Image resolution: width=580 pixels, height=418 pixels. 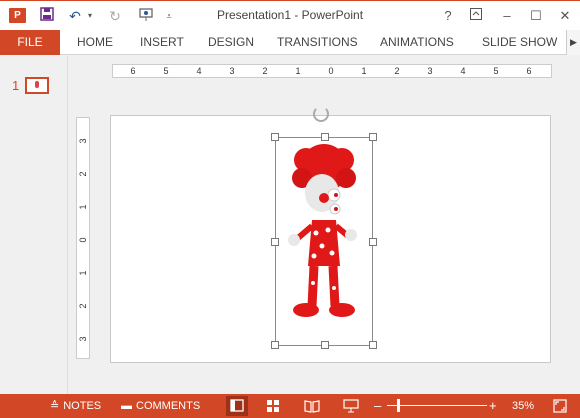 I want to click on reading-view-icon, so click(x=312, y=406).